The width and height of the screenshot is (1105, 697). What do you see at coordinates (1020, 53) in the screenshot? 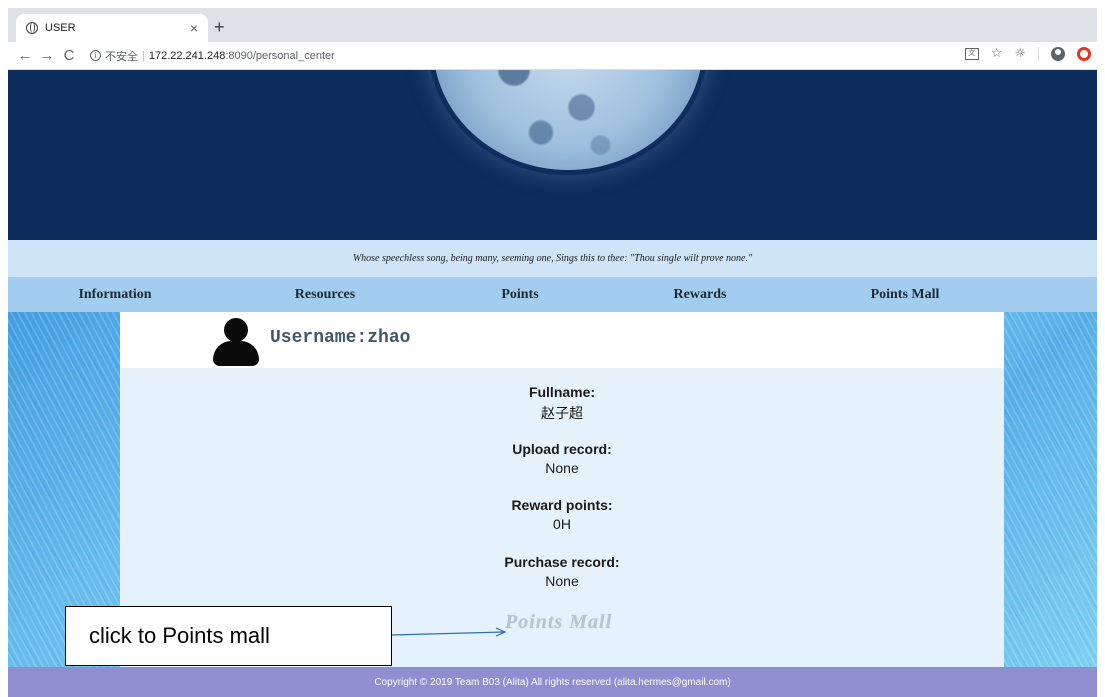
I see `extension-icon: ☼` at bounding box center [1020, 53].